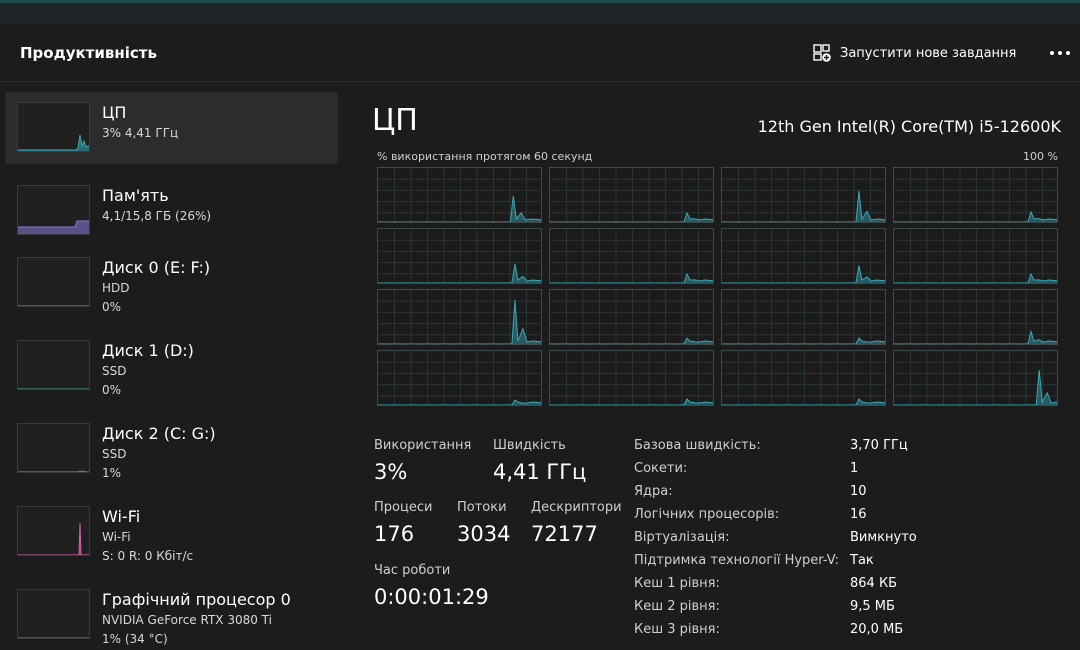  Describe the element at coordinates (854, 468) in the screenshot. I see `detail-value: 1` at that location.